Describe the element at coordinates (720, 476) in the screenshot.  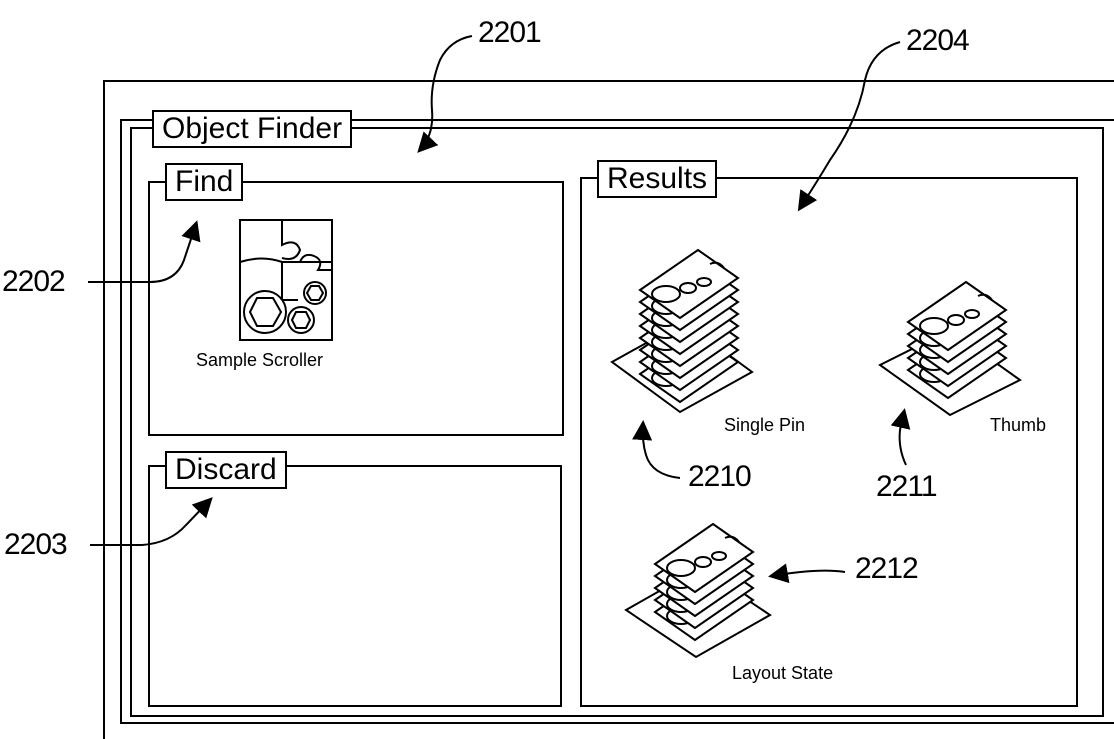
I see `ref-2210: 2210` at that location.